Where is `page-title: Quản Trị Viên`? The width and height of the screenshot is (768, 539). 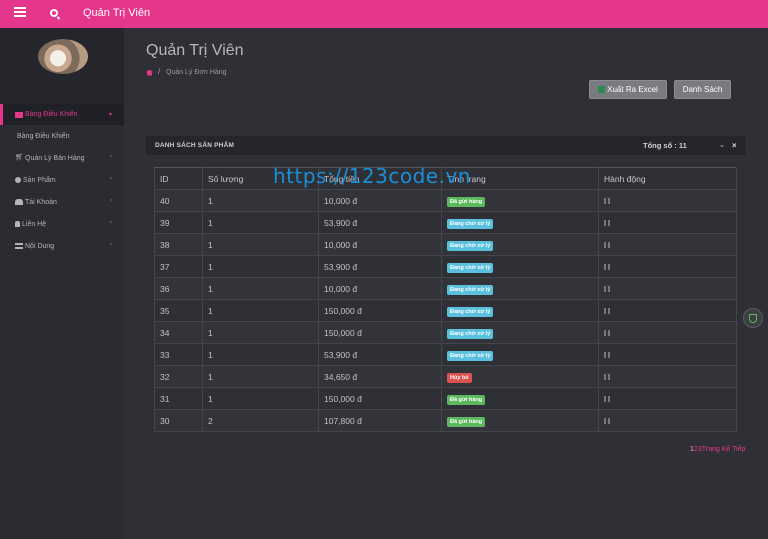 page-title: Quản Trị Viên is located at coordinates (195, 50).